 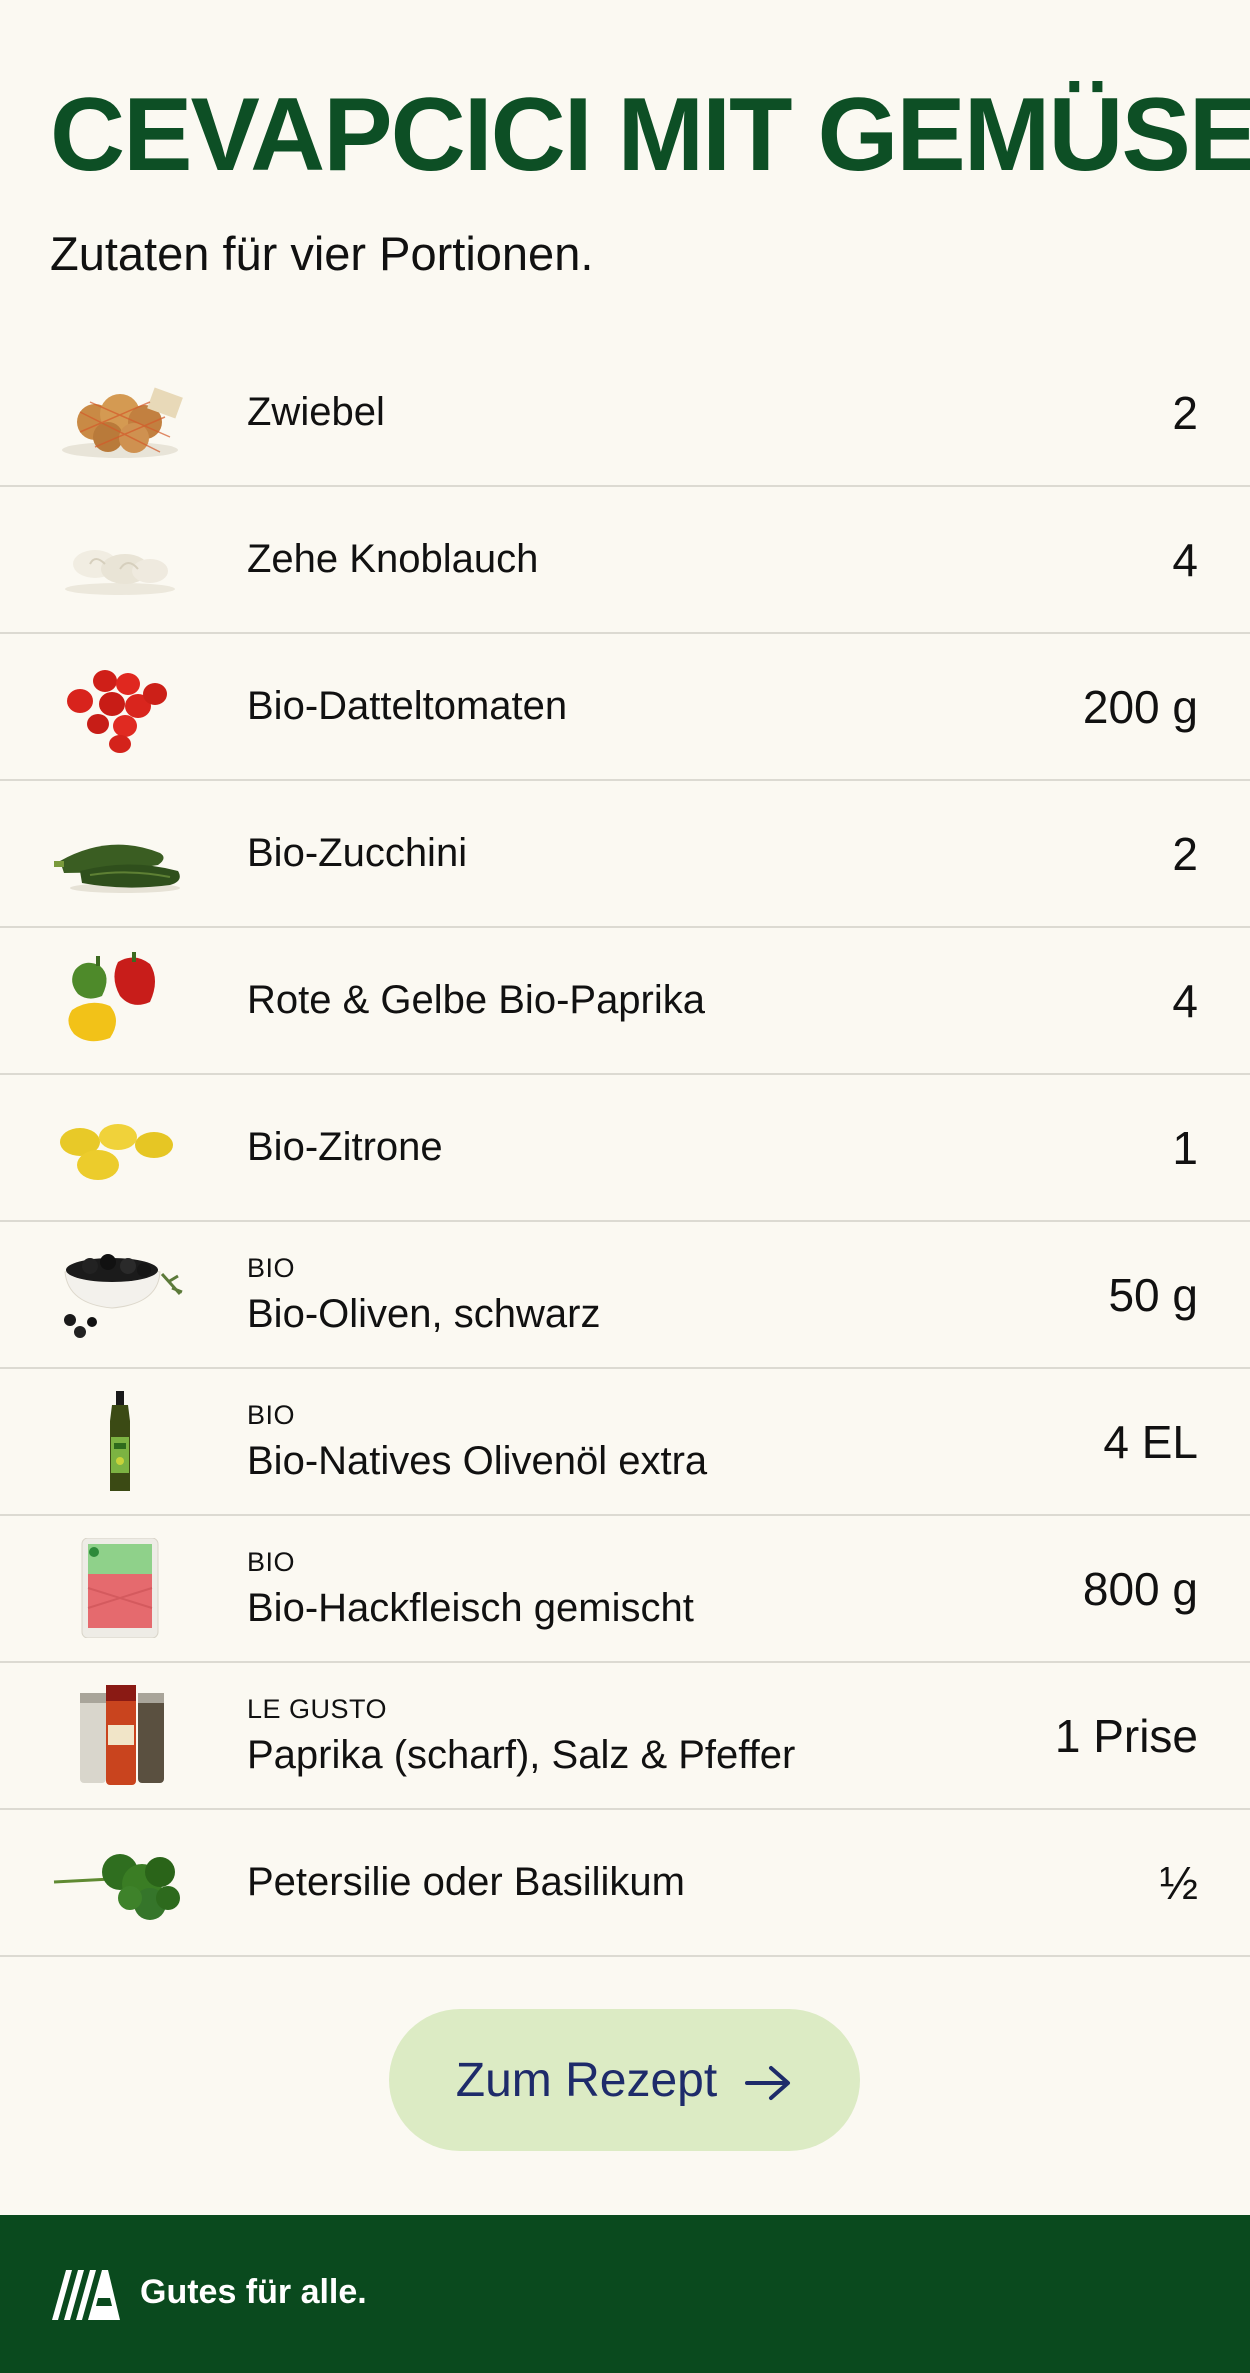 I want to click on garlic-icon, so click(x=120, y=559).